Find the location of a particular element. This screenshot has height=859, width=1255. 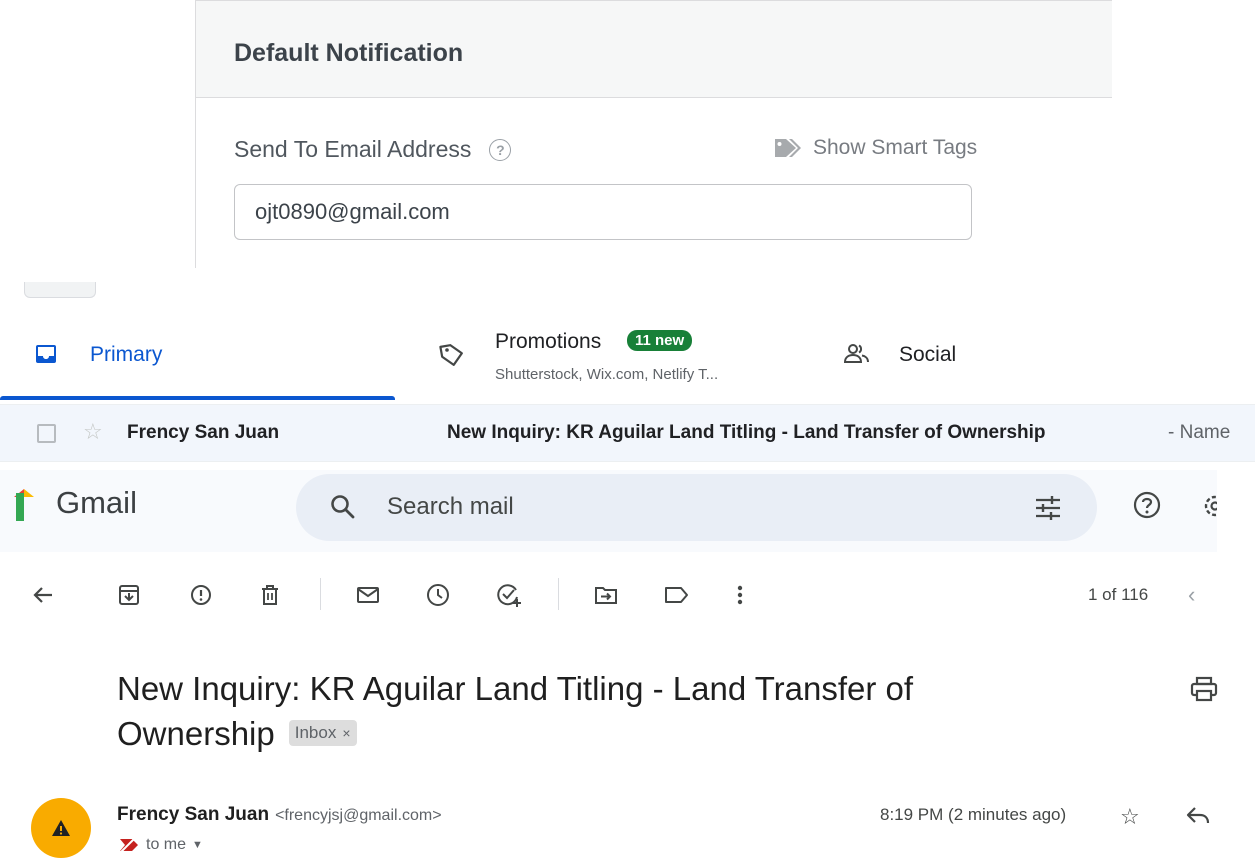

send-to-label-text: Send To Email Address is located at coordinates (353, 149).